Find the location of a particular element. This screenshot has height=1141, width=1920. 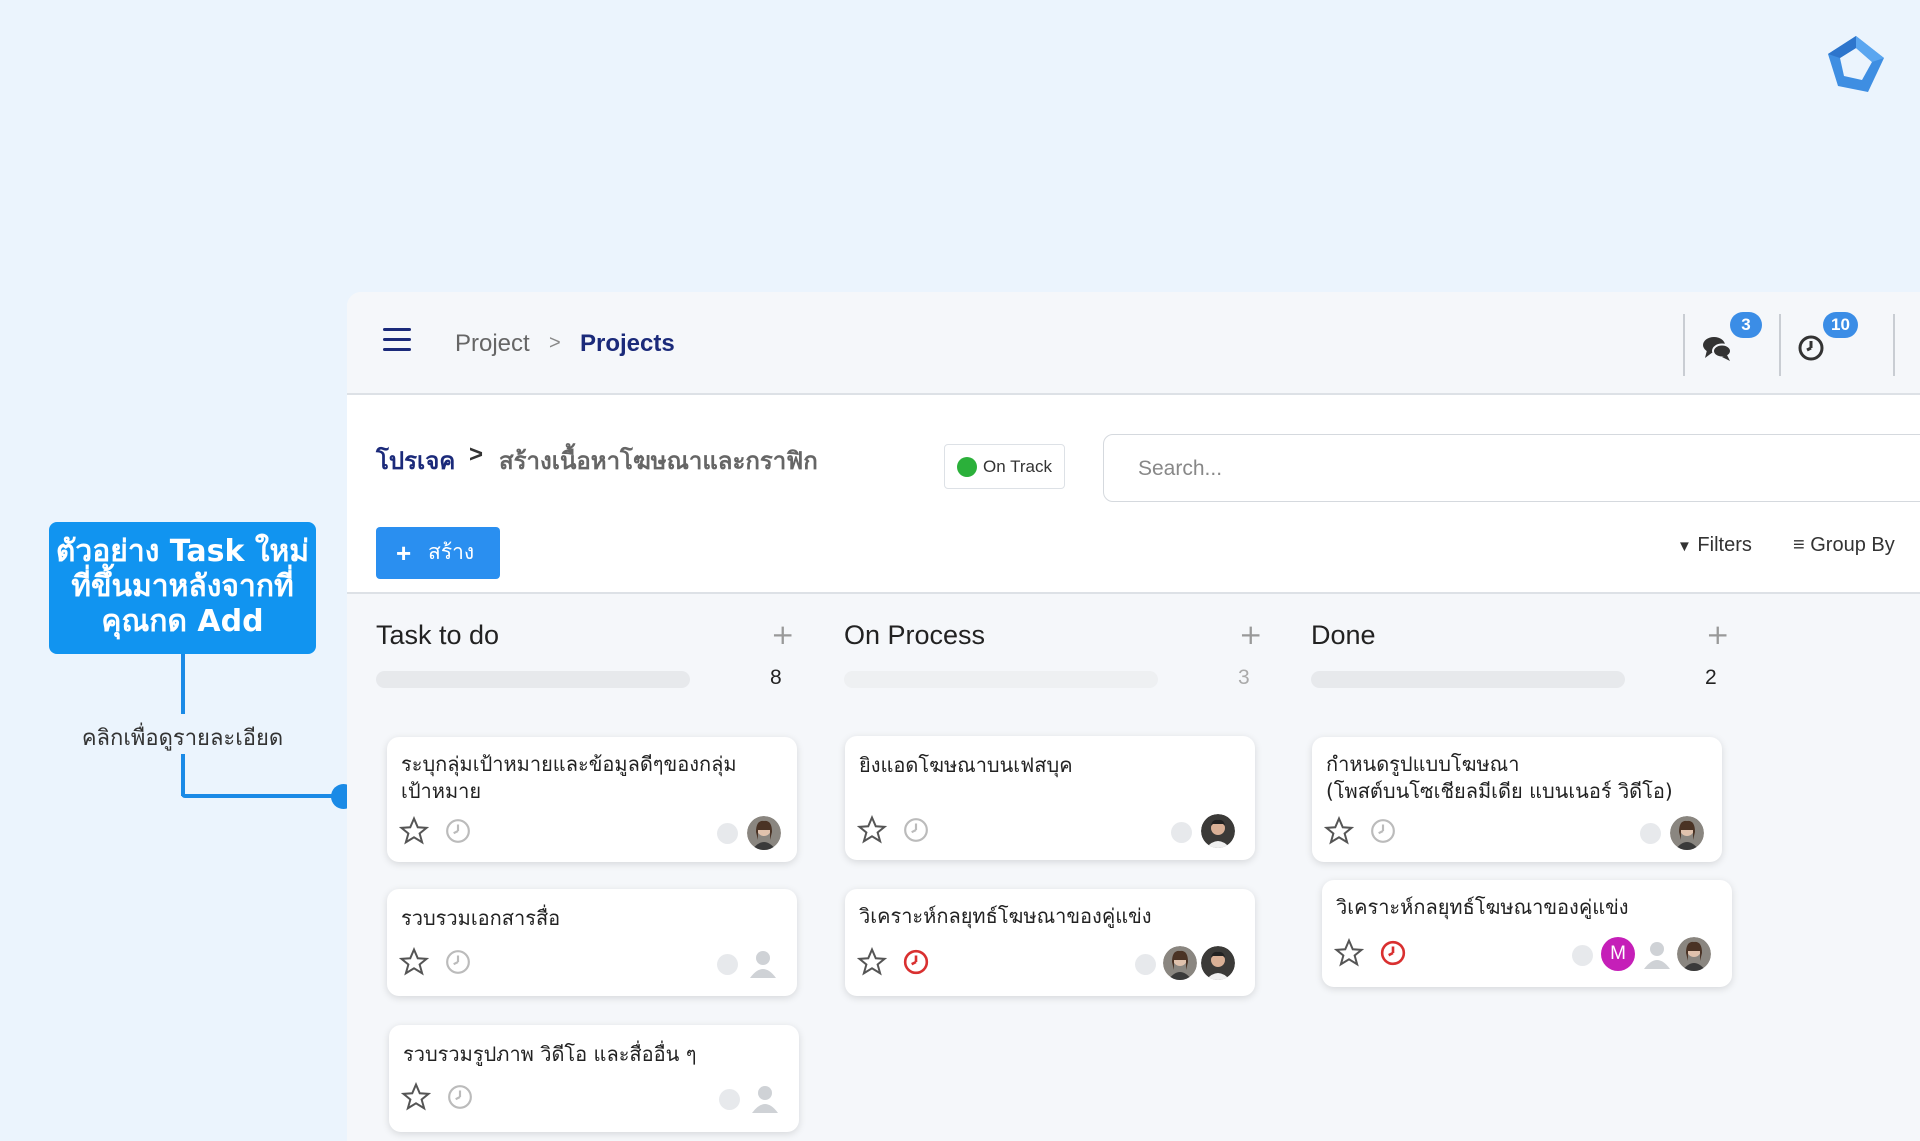

list-icon: ≡ is located at coordinates (1799, 545).